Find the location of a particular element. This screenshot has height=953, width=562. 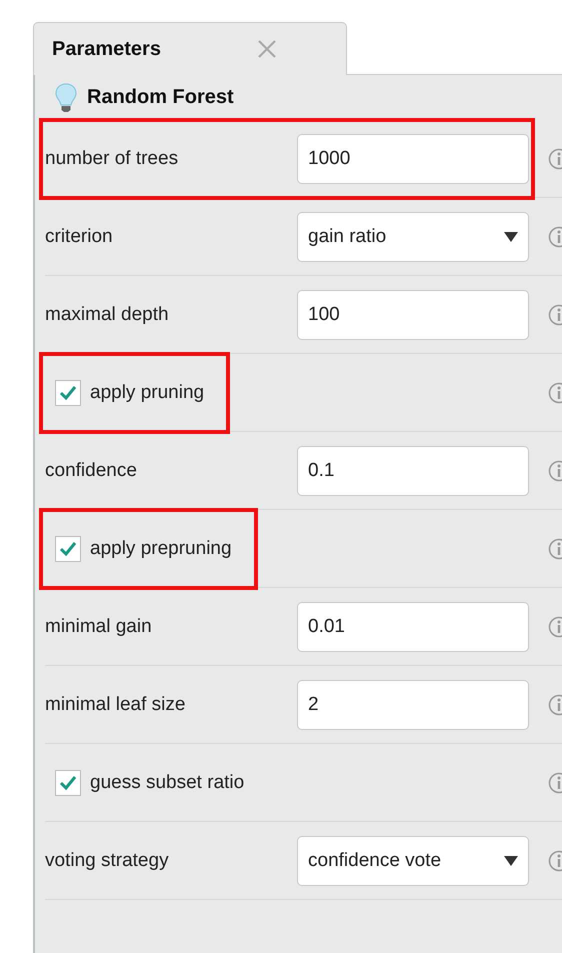

parameter-label: minimal leaf size is located at coordinates (115, 705).